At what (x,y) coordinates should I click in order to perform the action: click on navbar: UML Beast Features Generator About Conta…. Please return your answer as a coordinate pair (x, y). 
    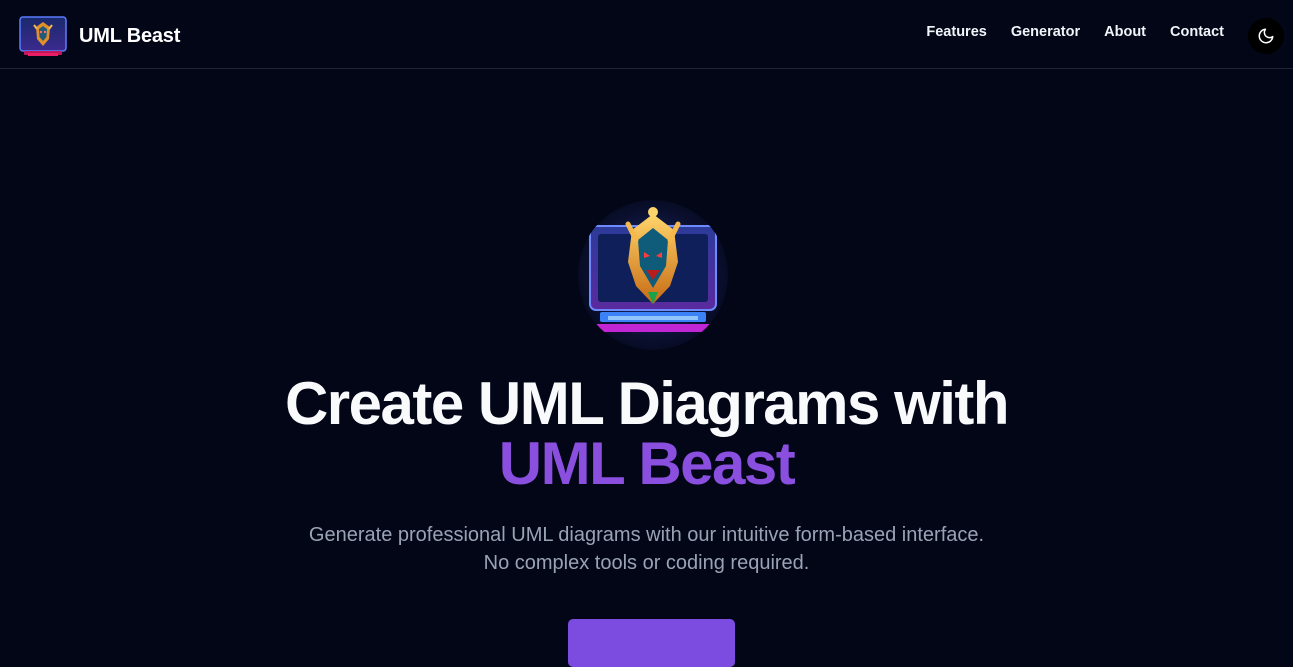
    Looking at the image, I should click on (646, 34).